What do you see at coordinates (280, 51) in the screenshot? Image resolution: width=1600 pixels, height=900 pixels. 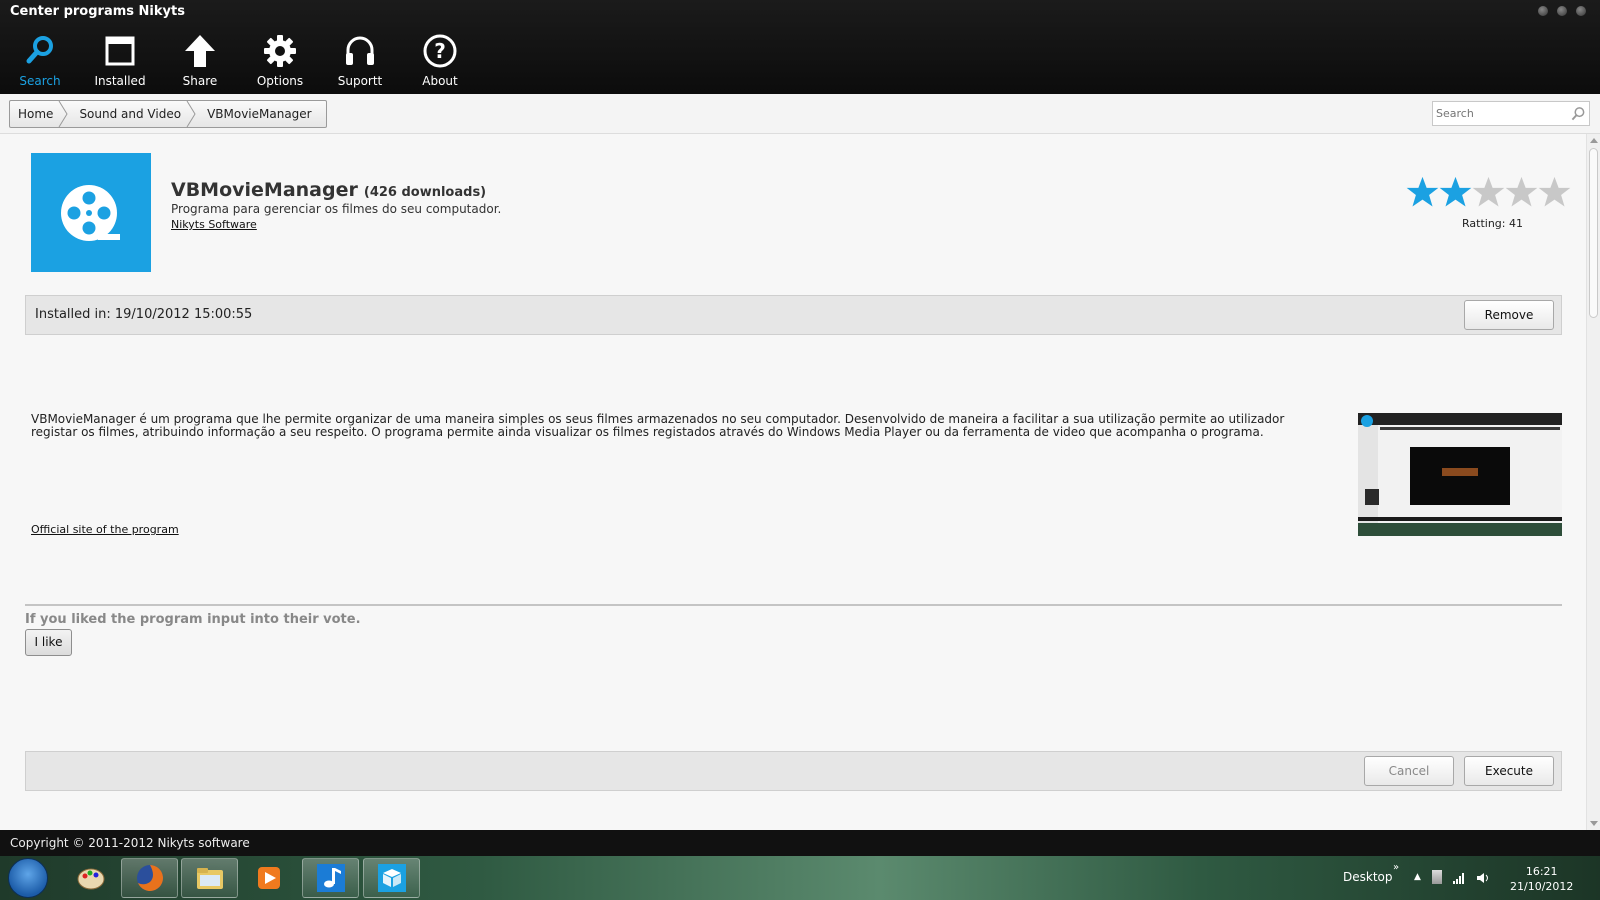 I see `gear-icon` at bounding box center [280, 51].